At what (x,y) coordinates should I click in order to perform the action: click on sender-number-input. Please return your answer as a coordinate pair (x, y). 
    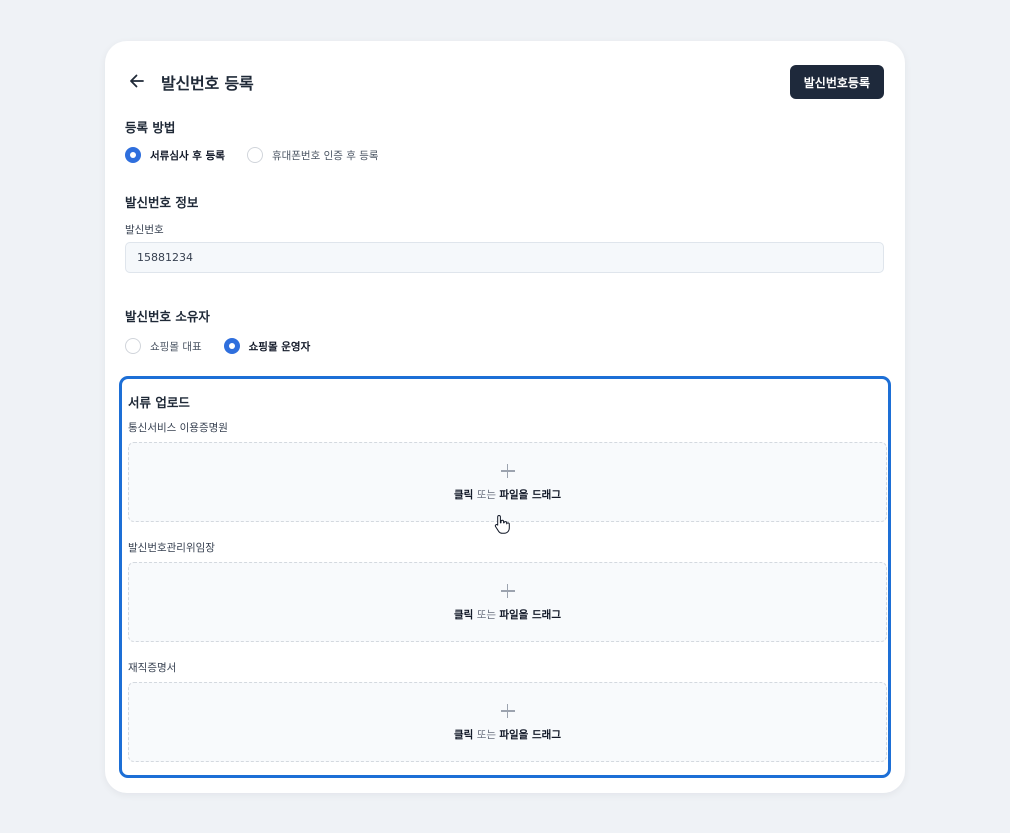
    Looking at the image, I should click on (504, 257).